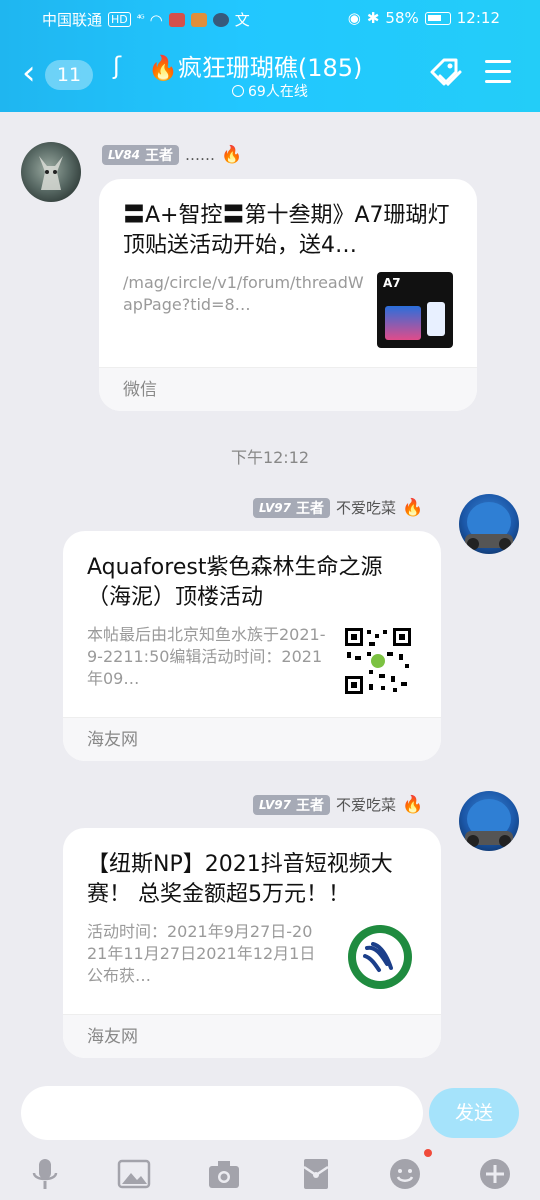 The image size is (540, 1200). I want to click on sender-meta: LV84 王者 …… 🔥, so click(172, 155).